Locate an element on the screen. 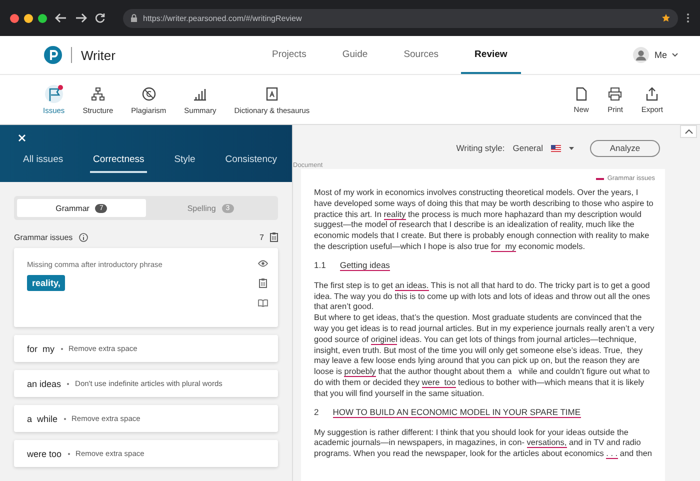 This screenshot has width=700, height=481. export-icon is located at coordinates (652, 94).